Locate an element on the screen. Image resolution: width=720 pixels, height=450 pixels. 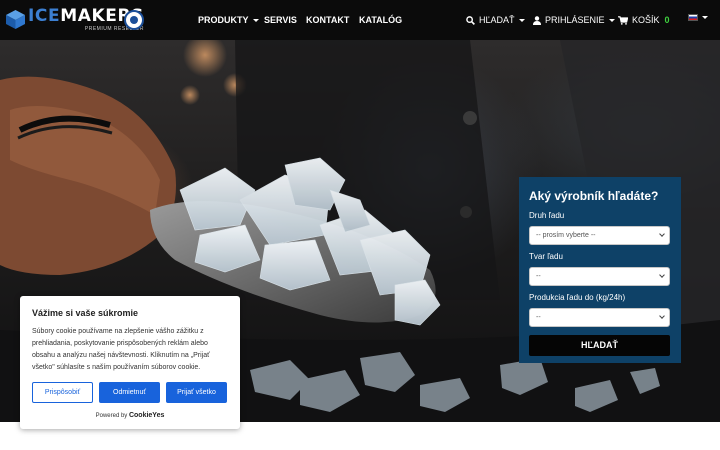
cookie-accept-button: Prijať všetko is located at coordinates (196, 392).